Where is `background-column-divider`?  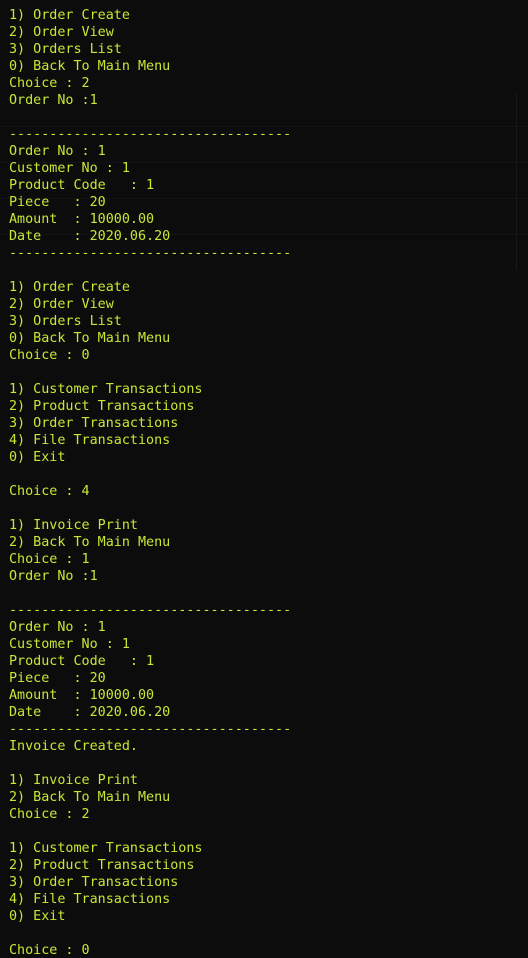
background-column-divider is located at coordinates (516, 181).